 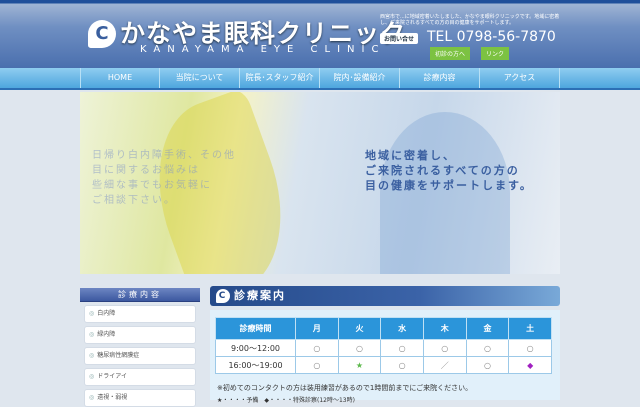 What do you see at coordinates (402, 328) in the screenshot?
I see `column-header: 水` at bounding box center [402, 328].